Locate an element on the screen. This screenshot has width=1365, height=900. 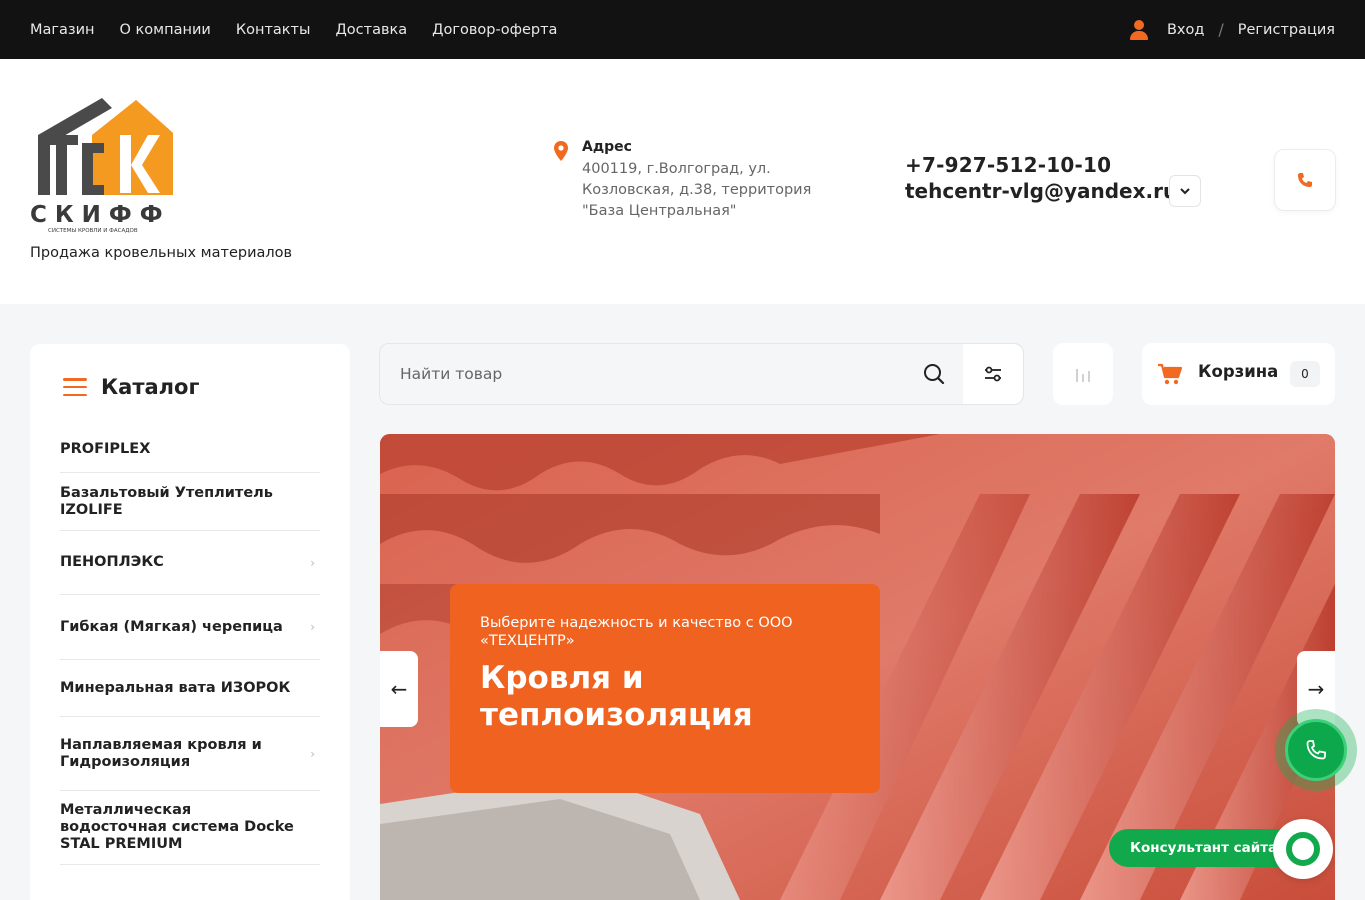
search-bar is located at coordinates (701, 374).